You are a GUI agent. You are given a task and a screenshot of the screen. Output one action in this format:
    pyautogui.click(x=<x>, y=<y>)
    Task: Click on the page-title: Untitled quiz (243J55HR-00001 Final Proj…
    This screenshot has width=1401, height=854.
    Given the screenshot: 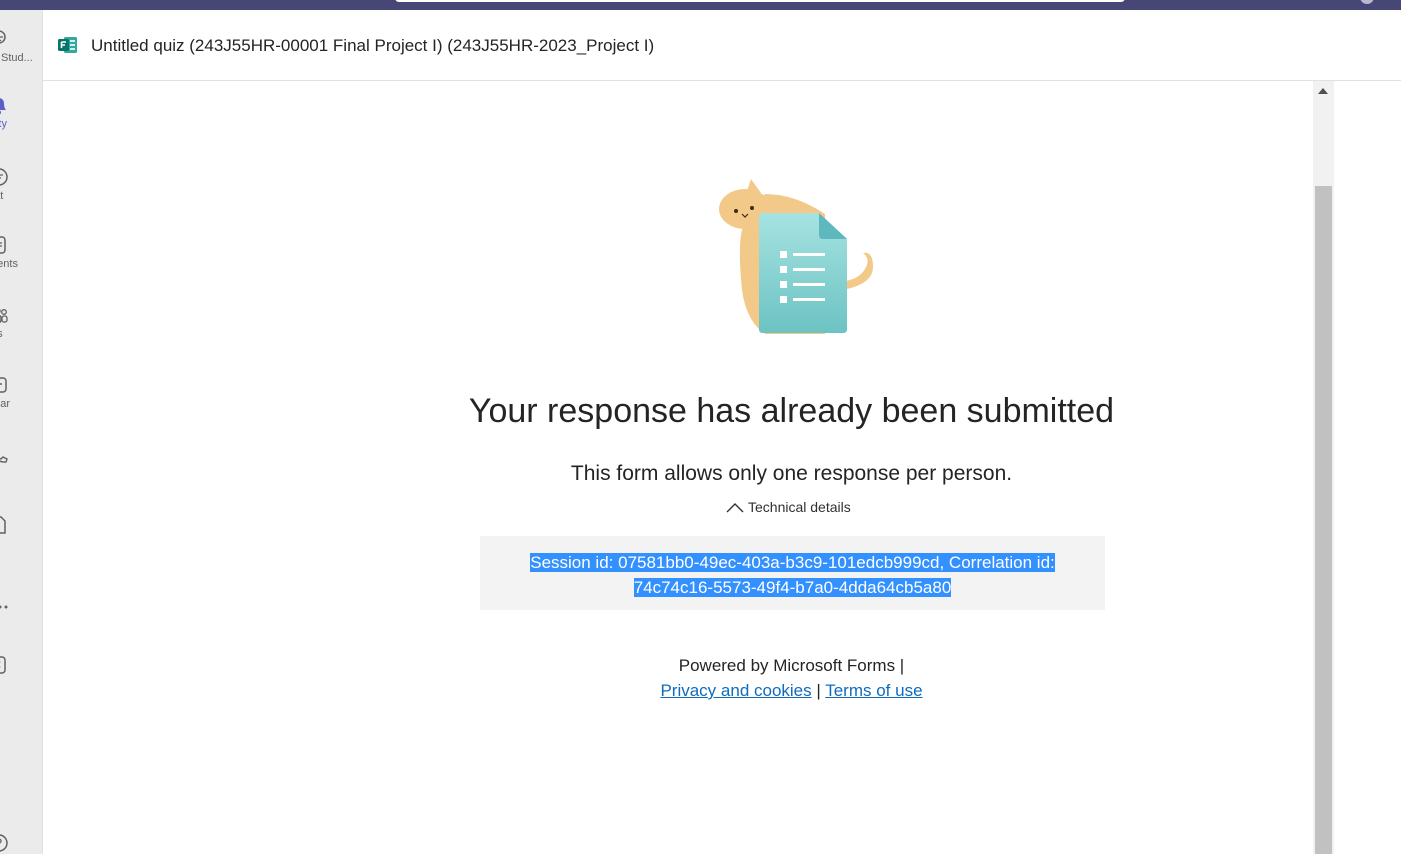 What is the action you would take?
    pyautogui.click(x=373, y=45)
    